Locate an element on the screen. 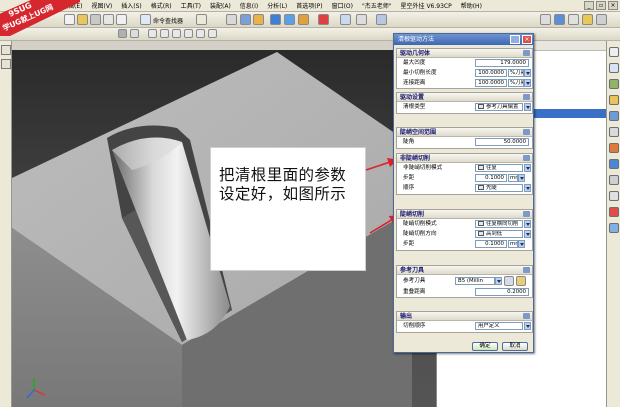 The height and width of the screenshot is (407, 620). merge-distance-row: 连接距离 100.0000 %刀具 is located at coordinates (464, 83).